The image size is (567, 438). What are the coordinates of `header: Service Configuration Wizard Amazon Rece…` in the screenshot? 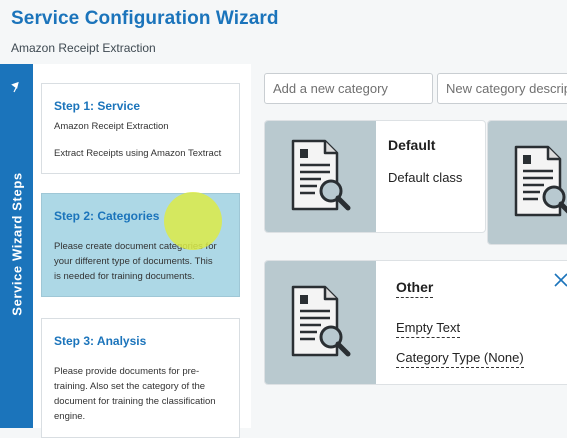 It's located at (283, 31).